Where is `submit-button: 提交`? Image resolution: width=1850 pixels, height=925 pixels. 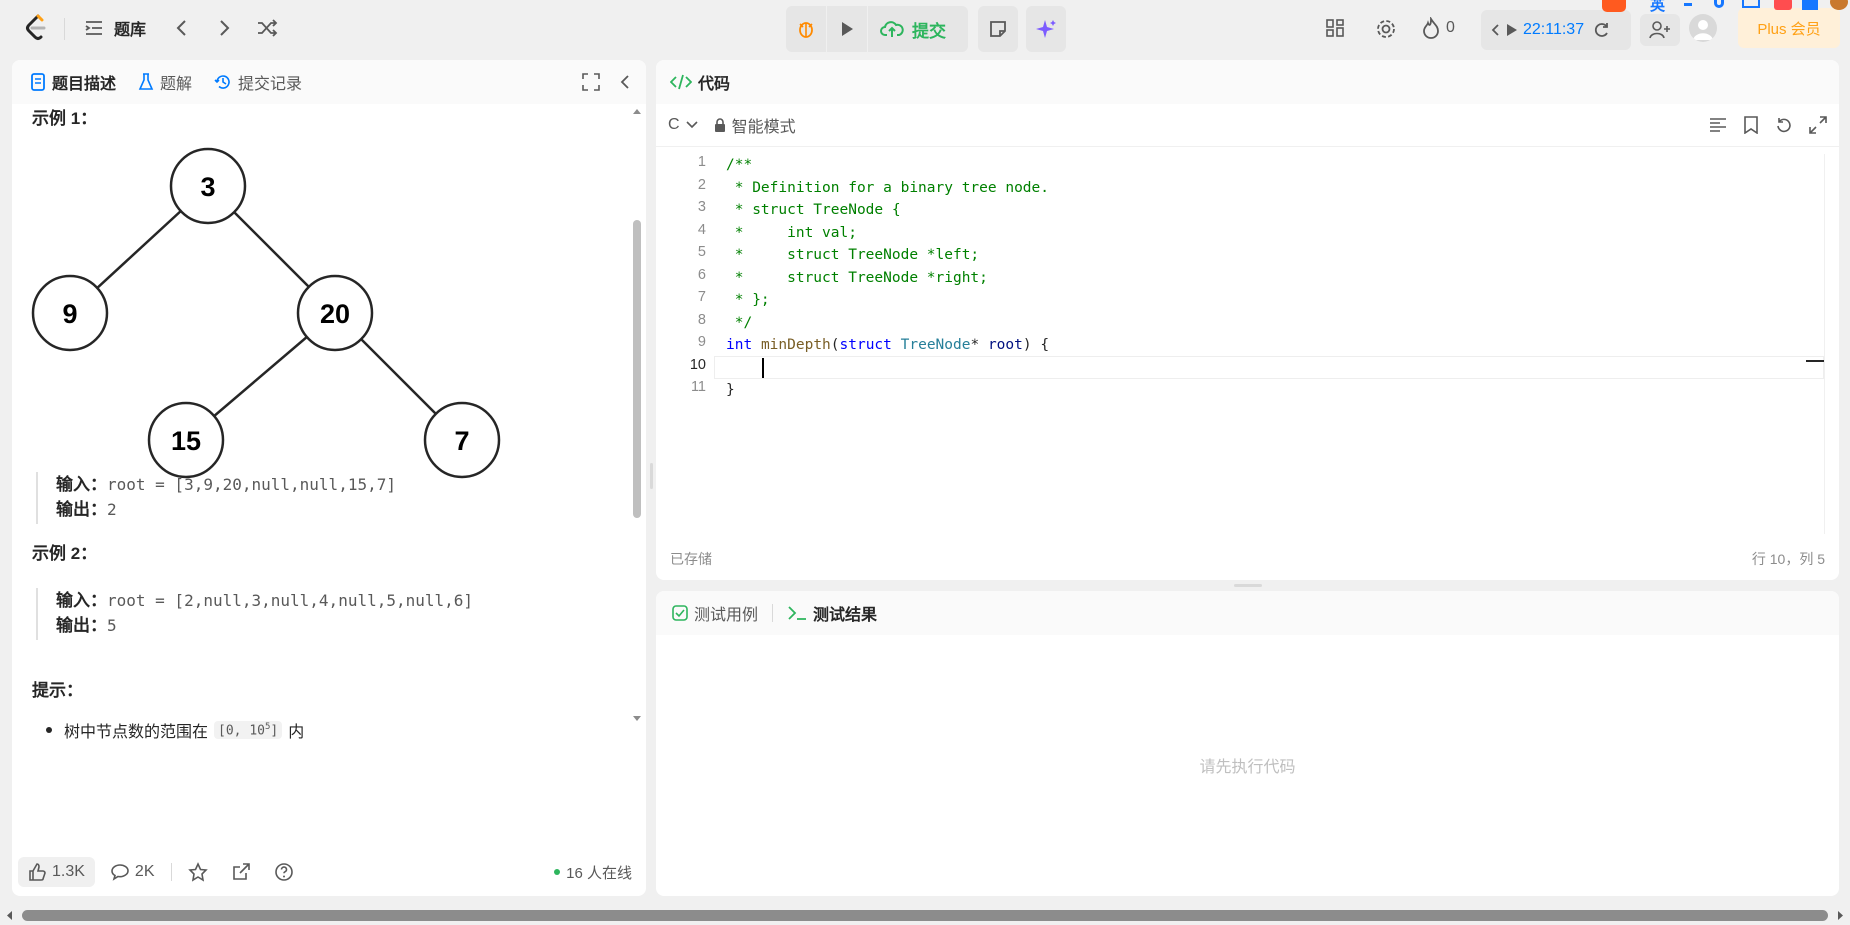 submit-button: 提交 is located at coordinates (913, 29).